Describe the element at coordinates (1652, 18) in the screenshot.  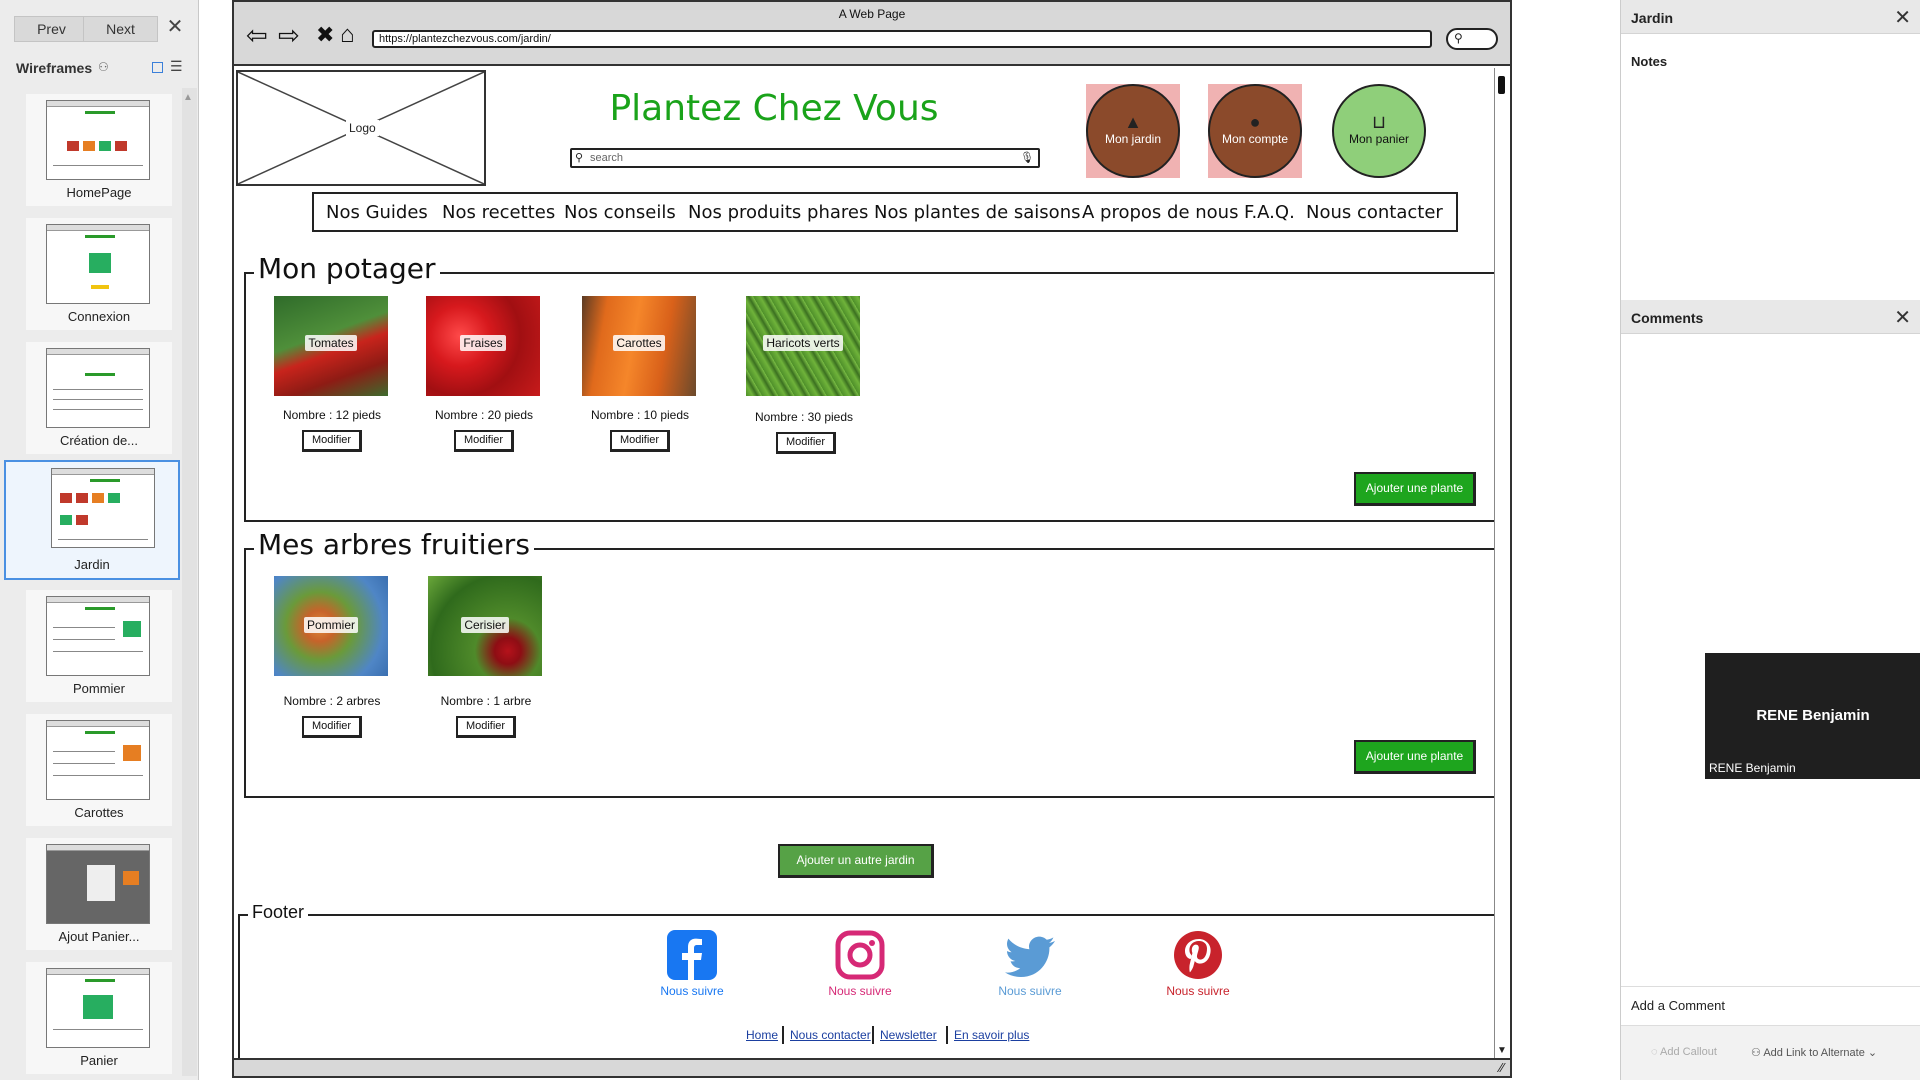
I see `panel-page-title: Jardin` at that location.